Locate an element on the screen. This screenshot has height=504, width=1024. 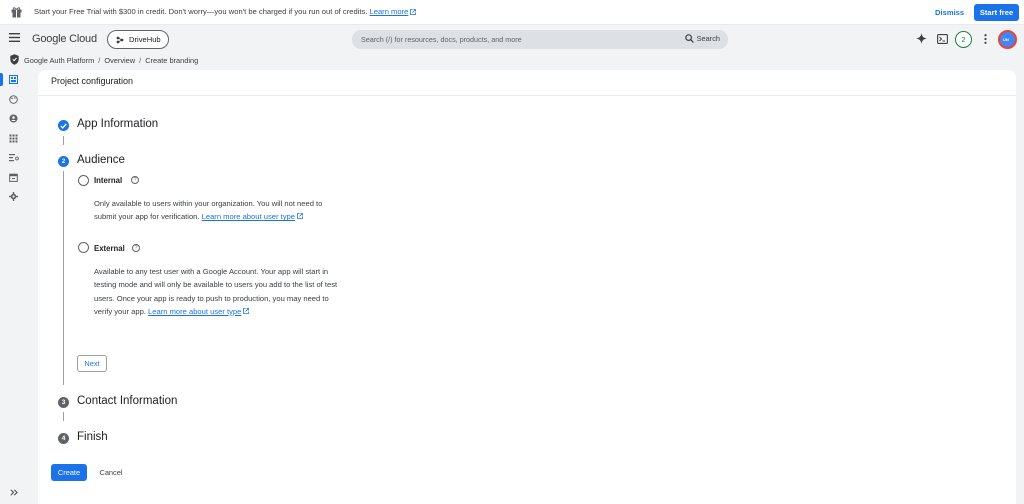
filter-icon is located at coordinates (14, 157).